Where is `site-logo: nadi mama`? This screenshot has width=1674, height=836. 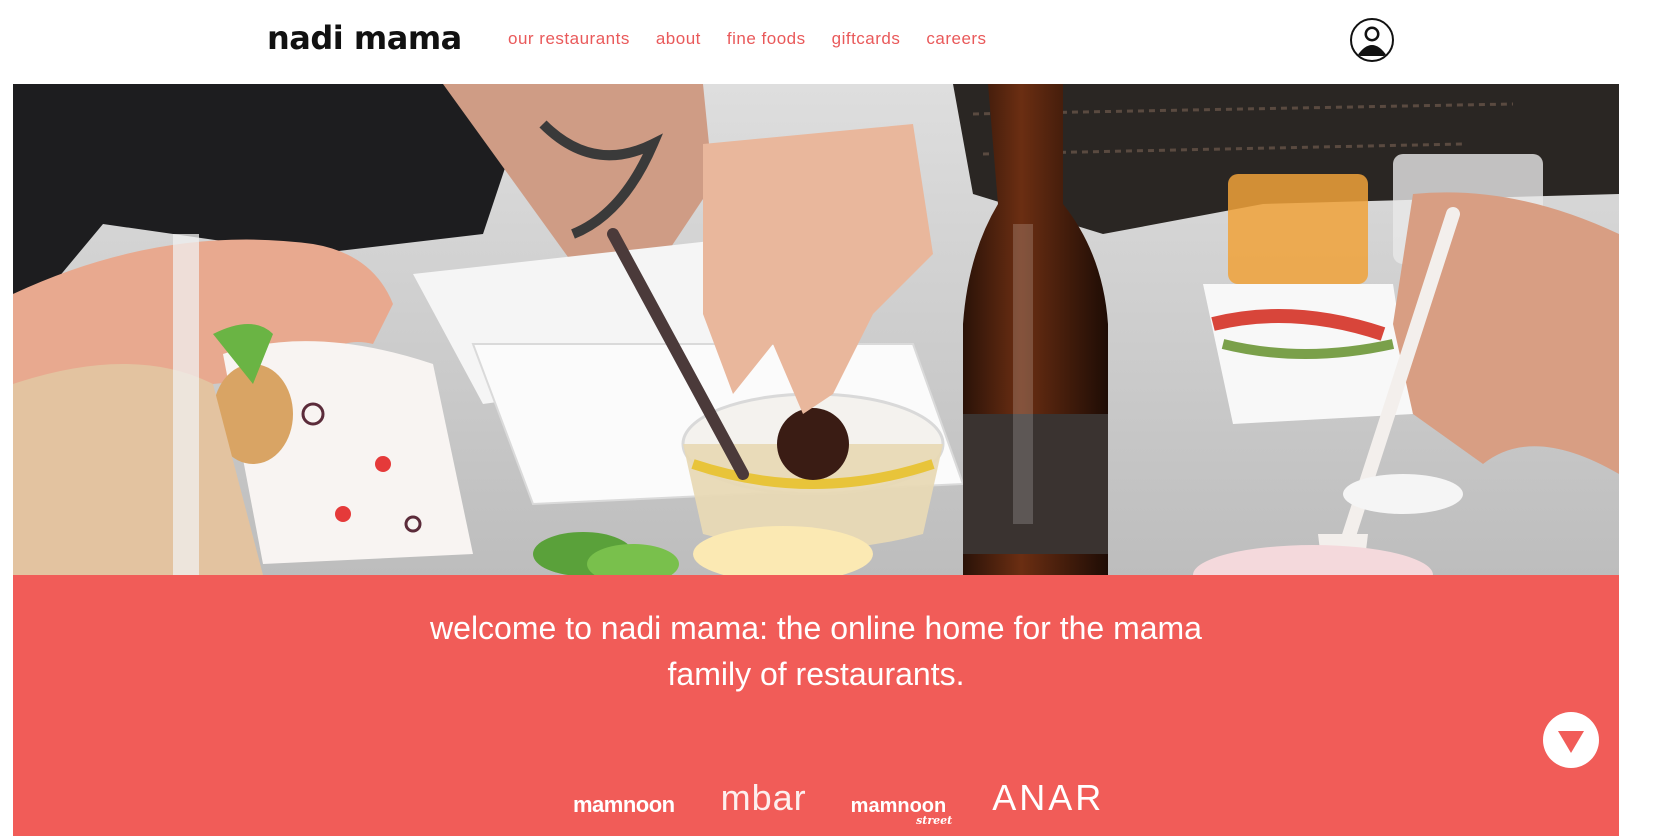
site-logo: nadi mama is located at coordinates (364, 38).